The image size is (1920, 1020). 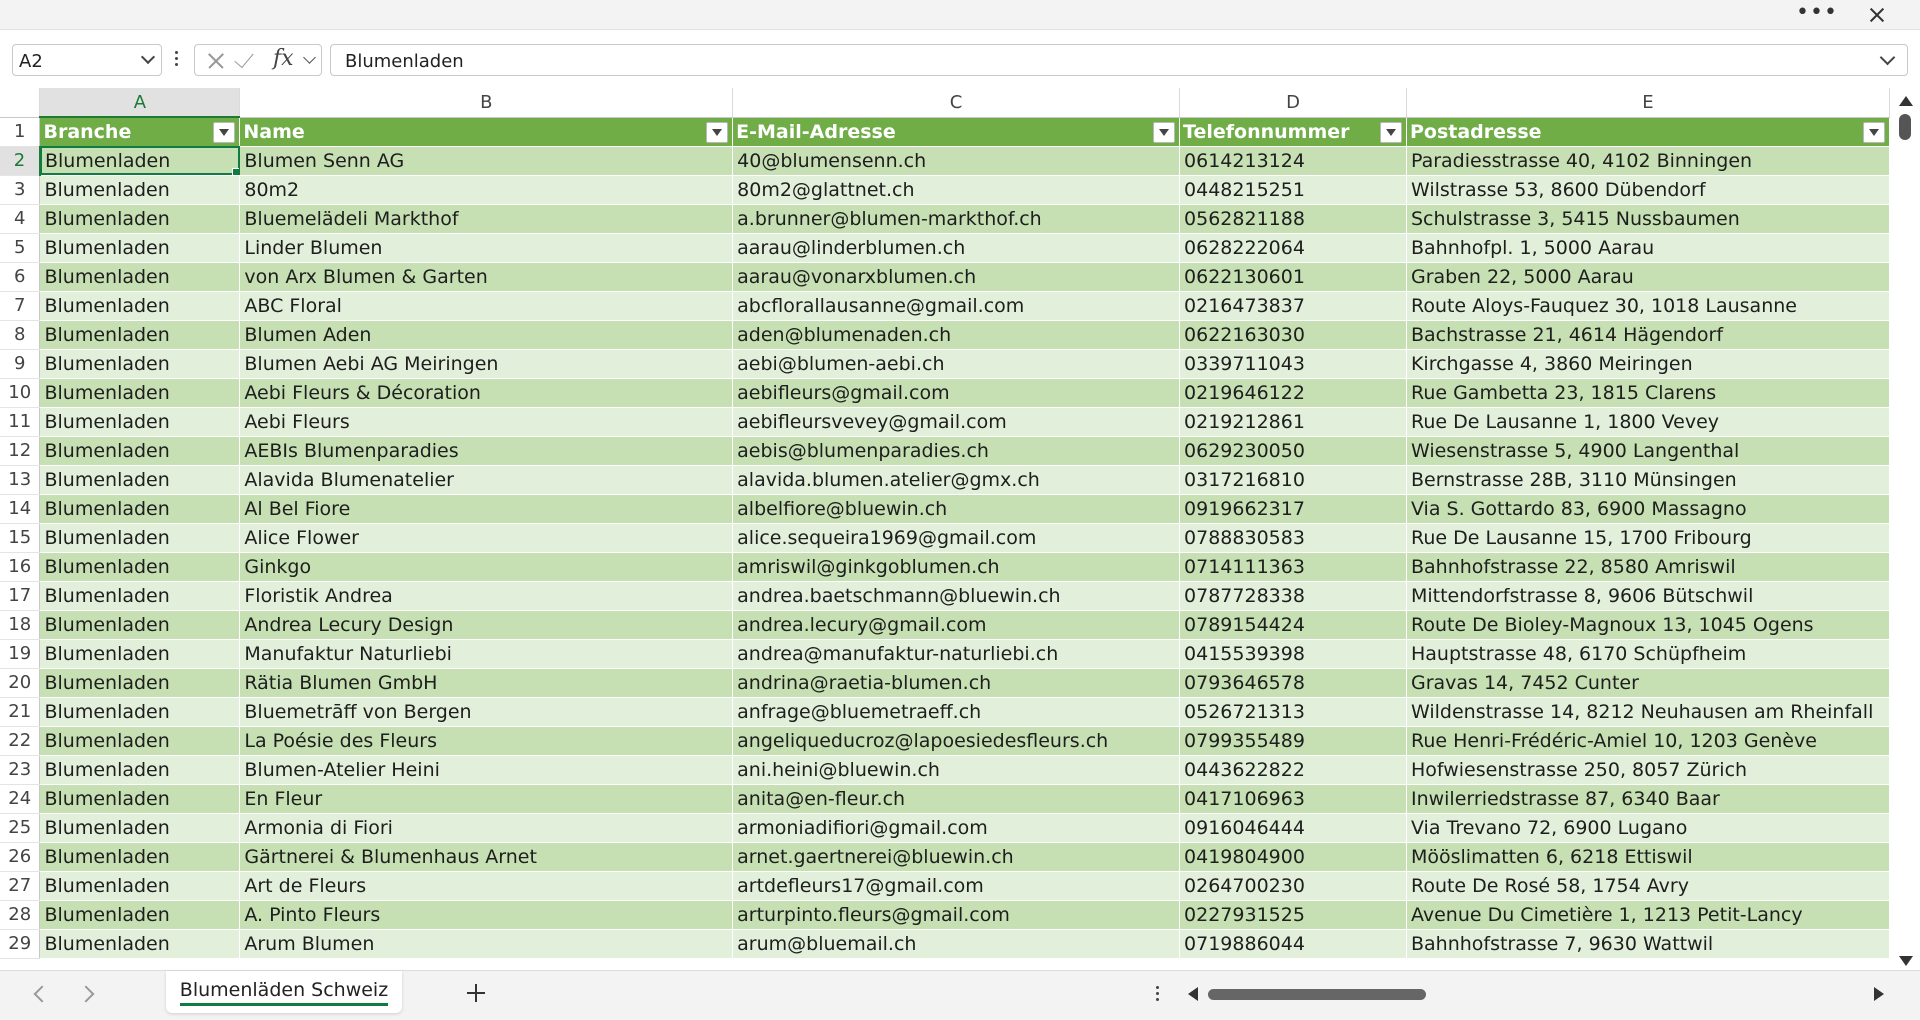 What do you see at coordinates (244, 58) in the screenshot?
I see `check-icon` at bounding box center [244, 58].